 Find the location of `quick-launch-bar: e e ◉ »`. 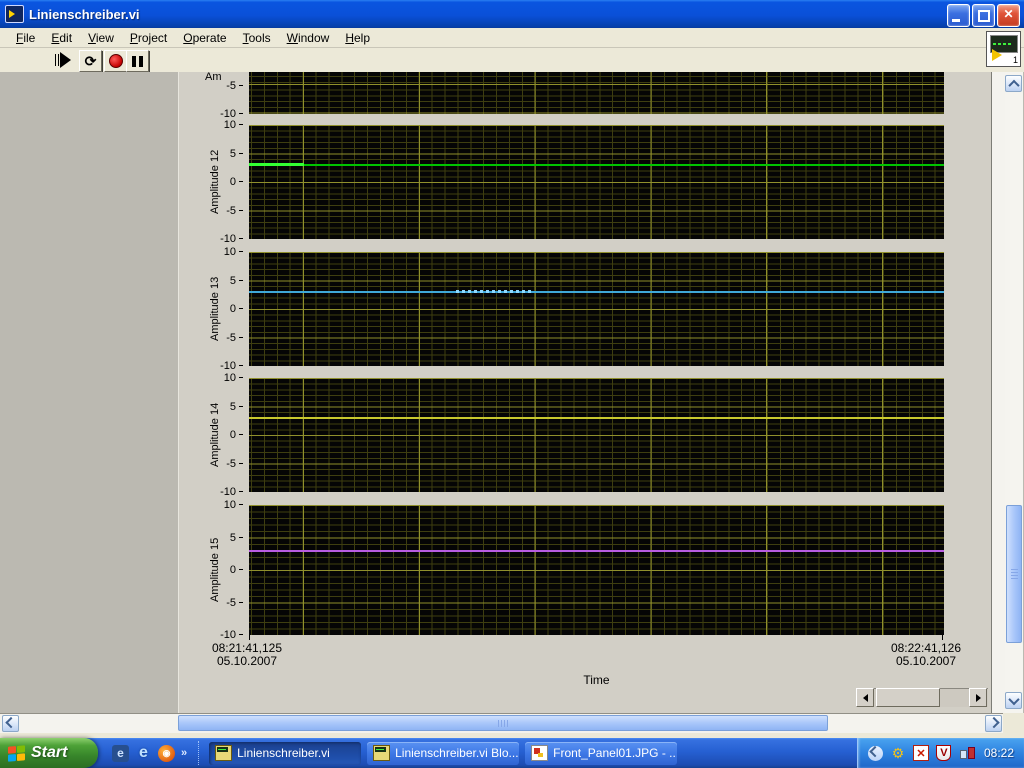

quick-launch-bar: e e ◉ » is located at coordinates (149, 753).